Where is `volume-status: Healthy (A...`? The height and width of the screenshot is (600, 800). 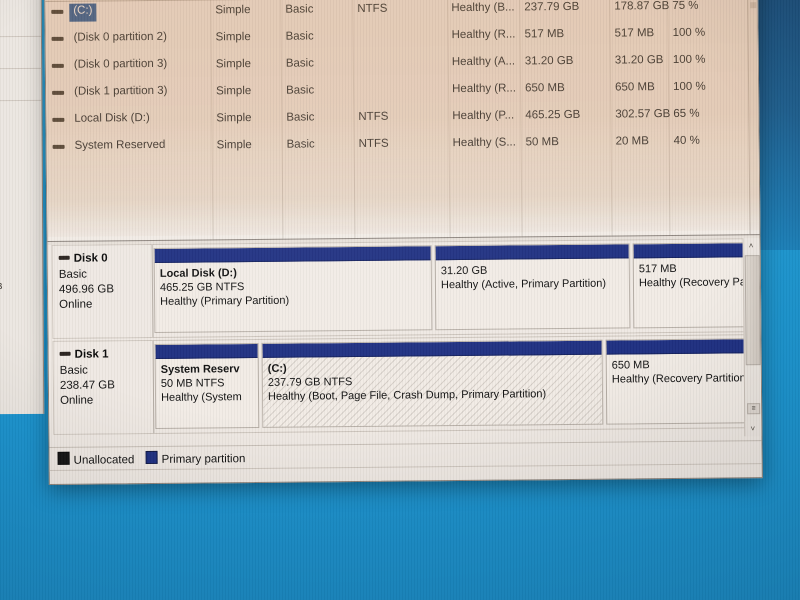
volume-status: Healthy (A... is located at coordinates (483, 62).